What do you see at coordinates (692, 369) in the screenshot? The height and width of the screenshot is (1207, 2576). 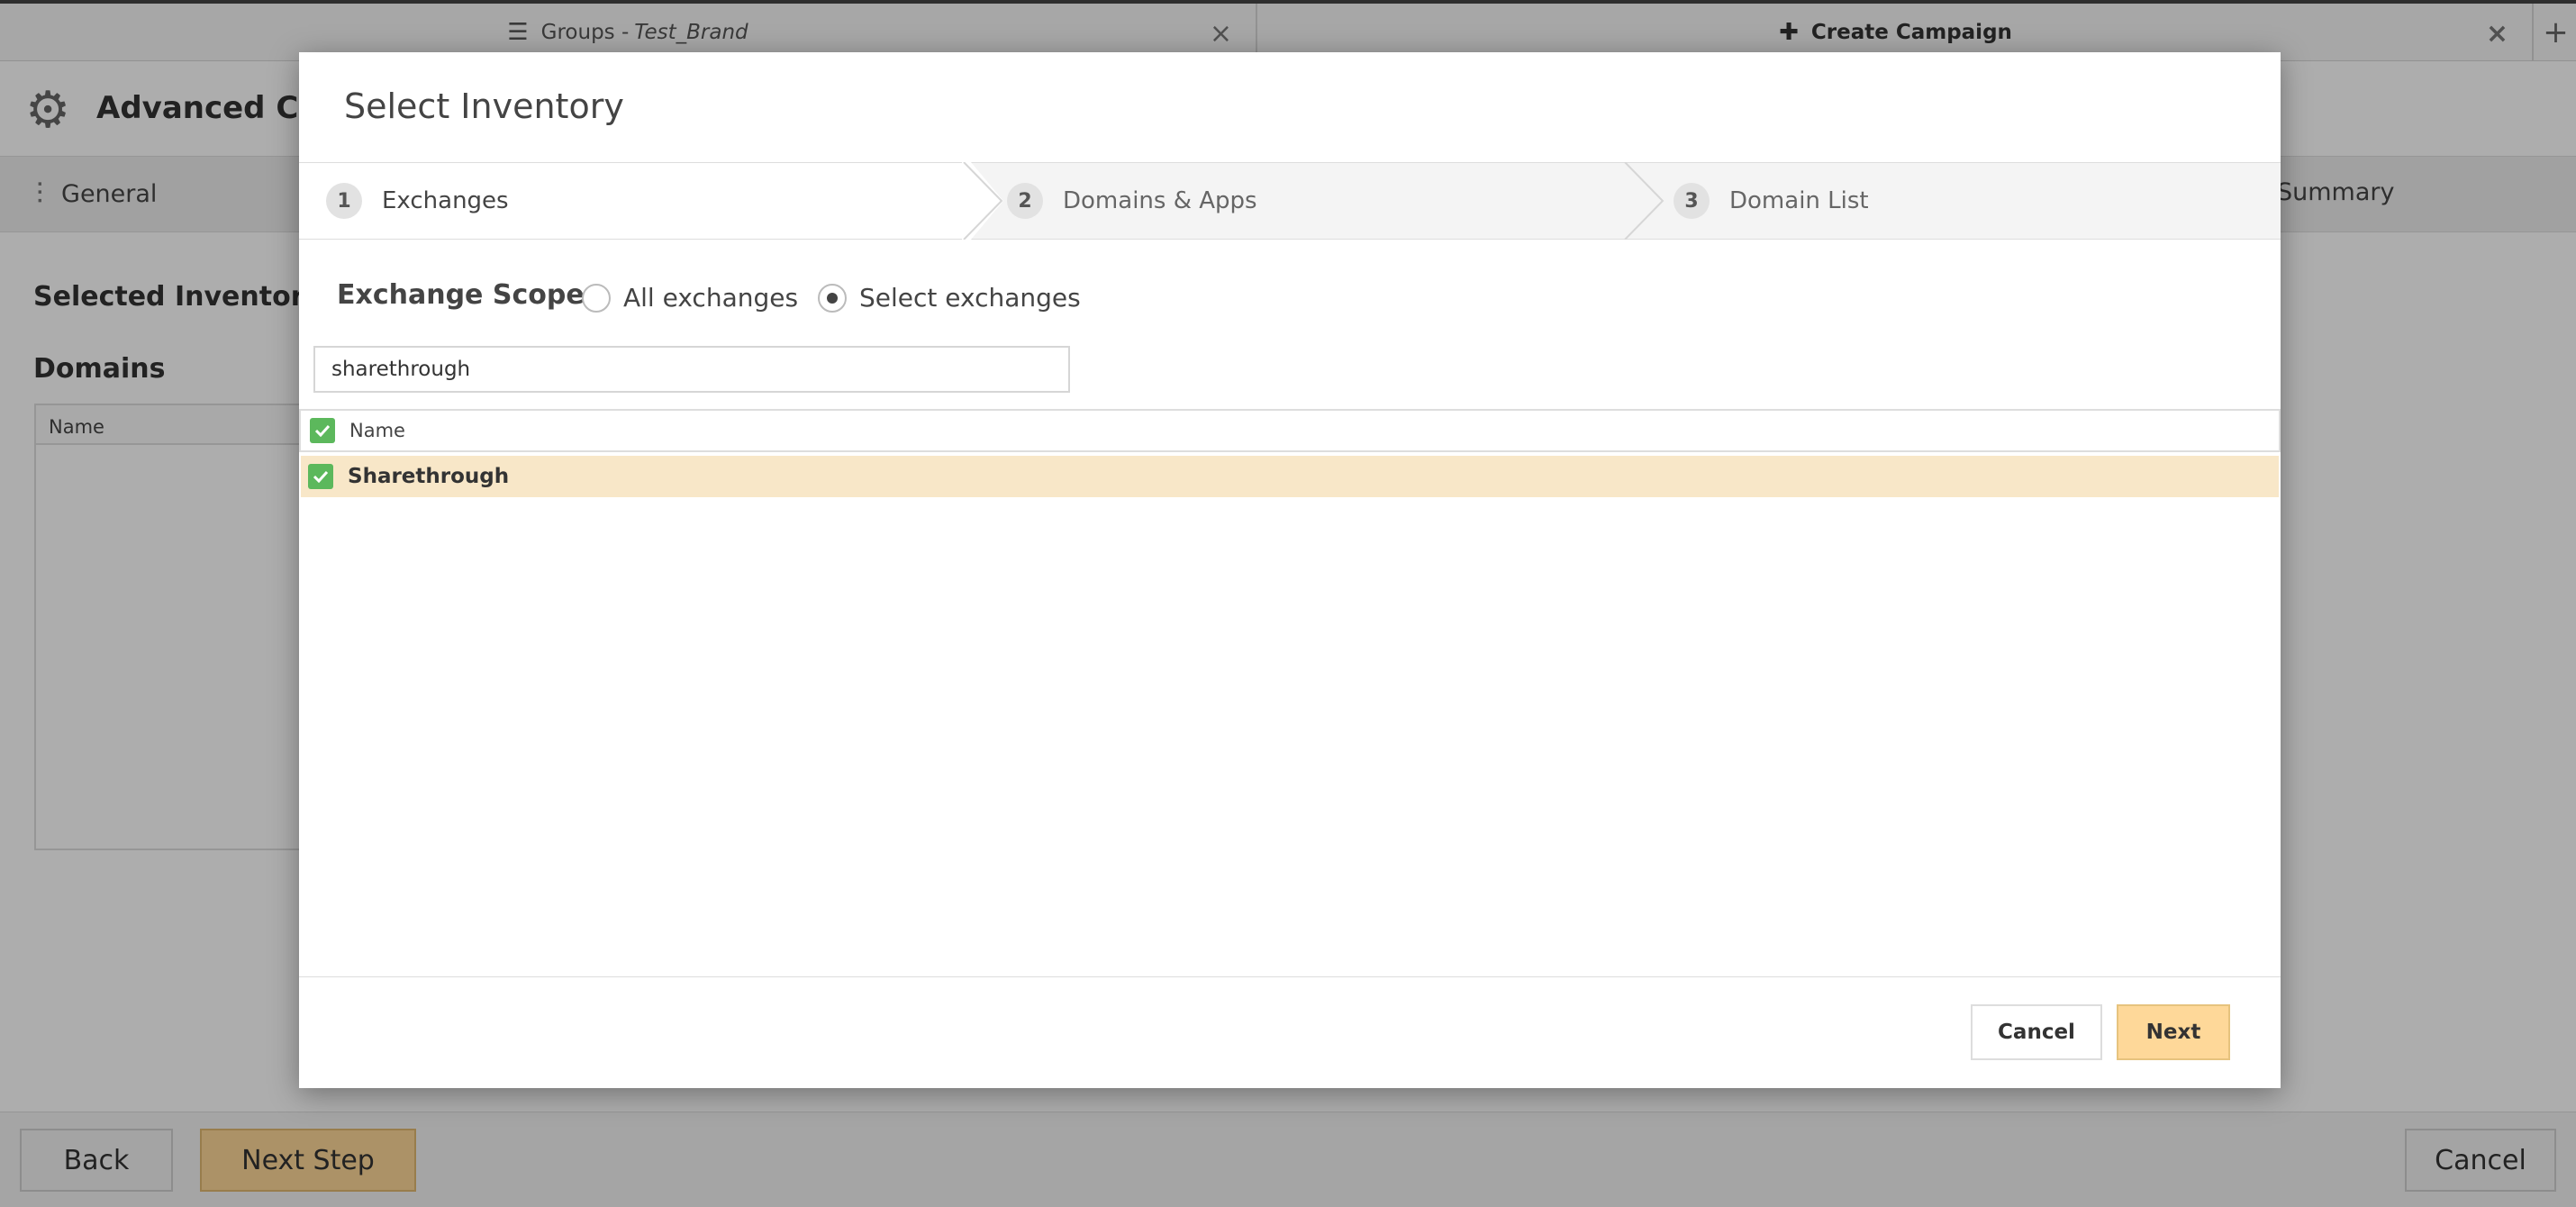 I see `search-input` at bounding box center [692, 369].